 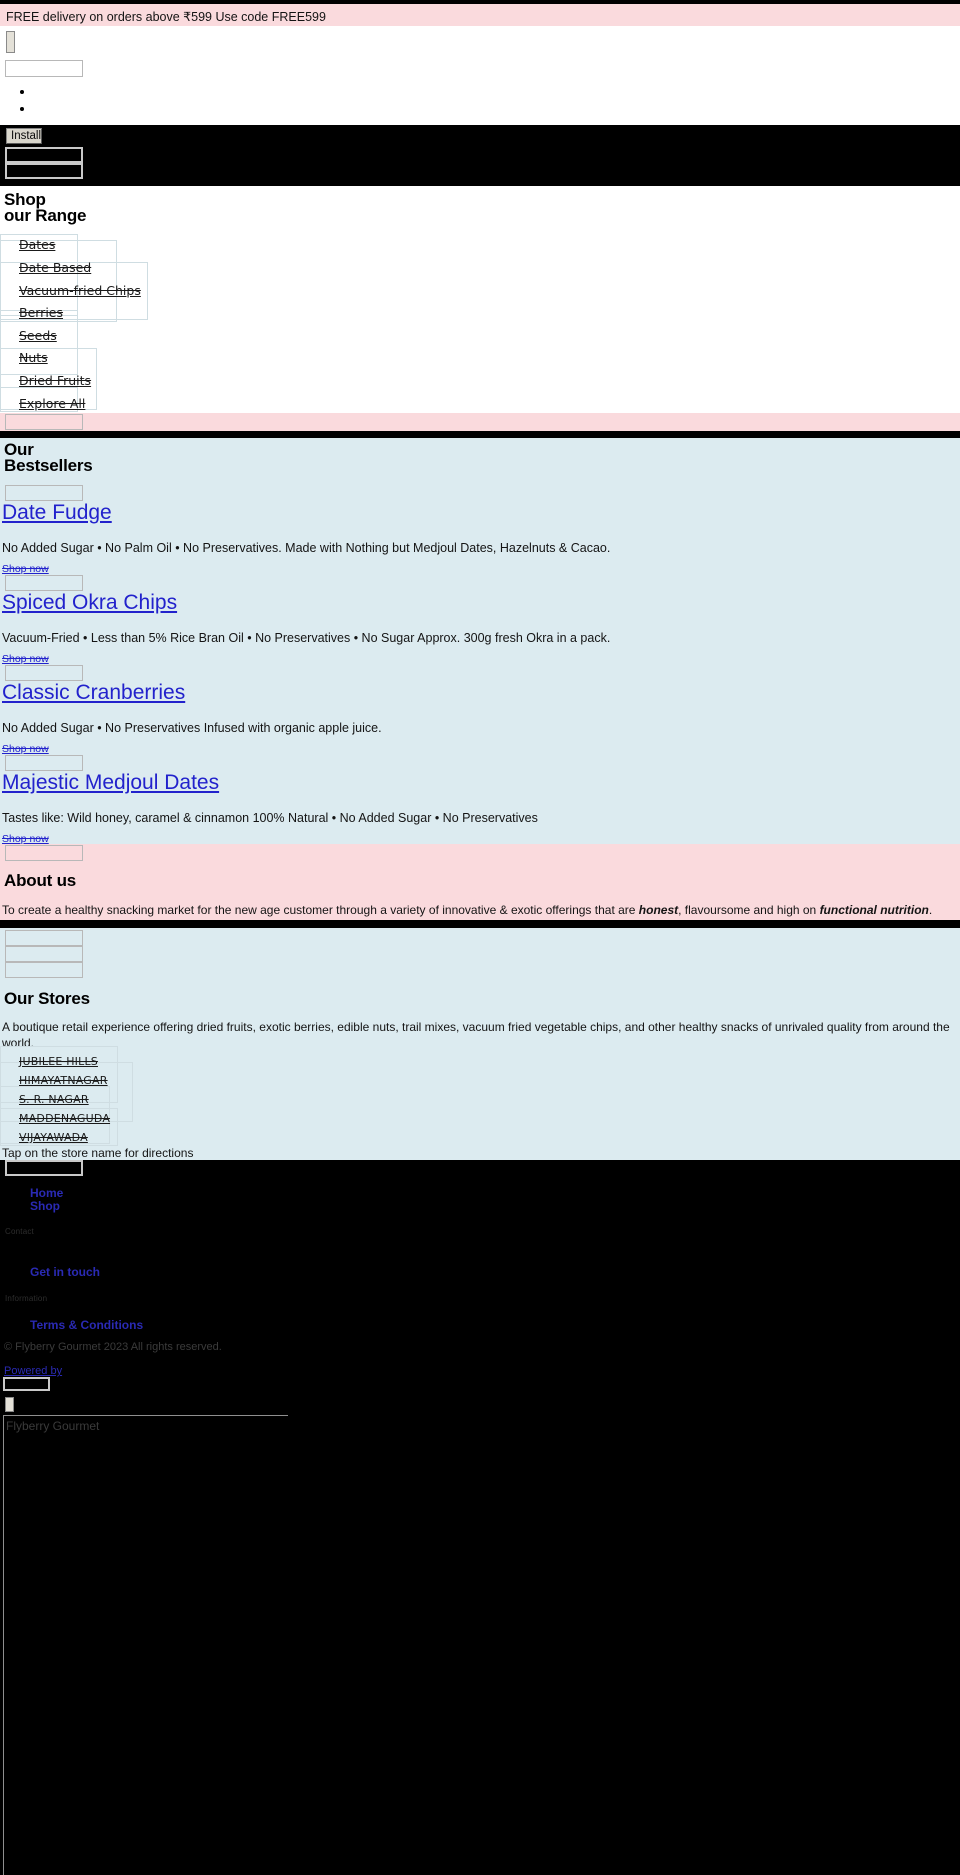 I want to click on about-heading: About us, so click(x=40, y=880).